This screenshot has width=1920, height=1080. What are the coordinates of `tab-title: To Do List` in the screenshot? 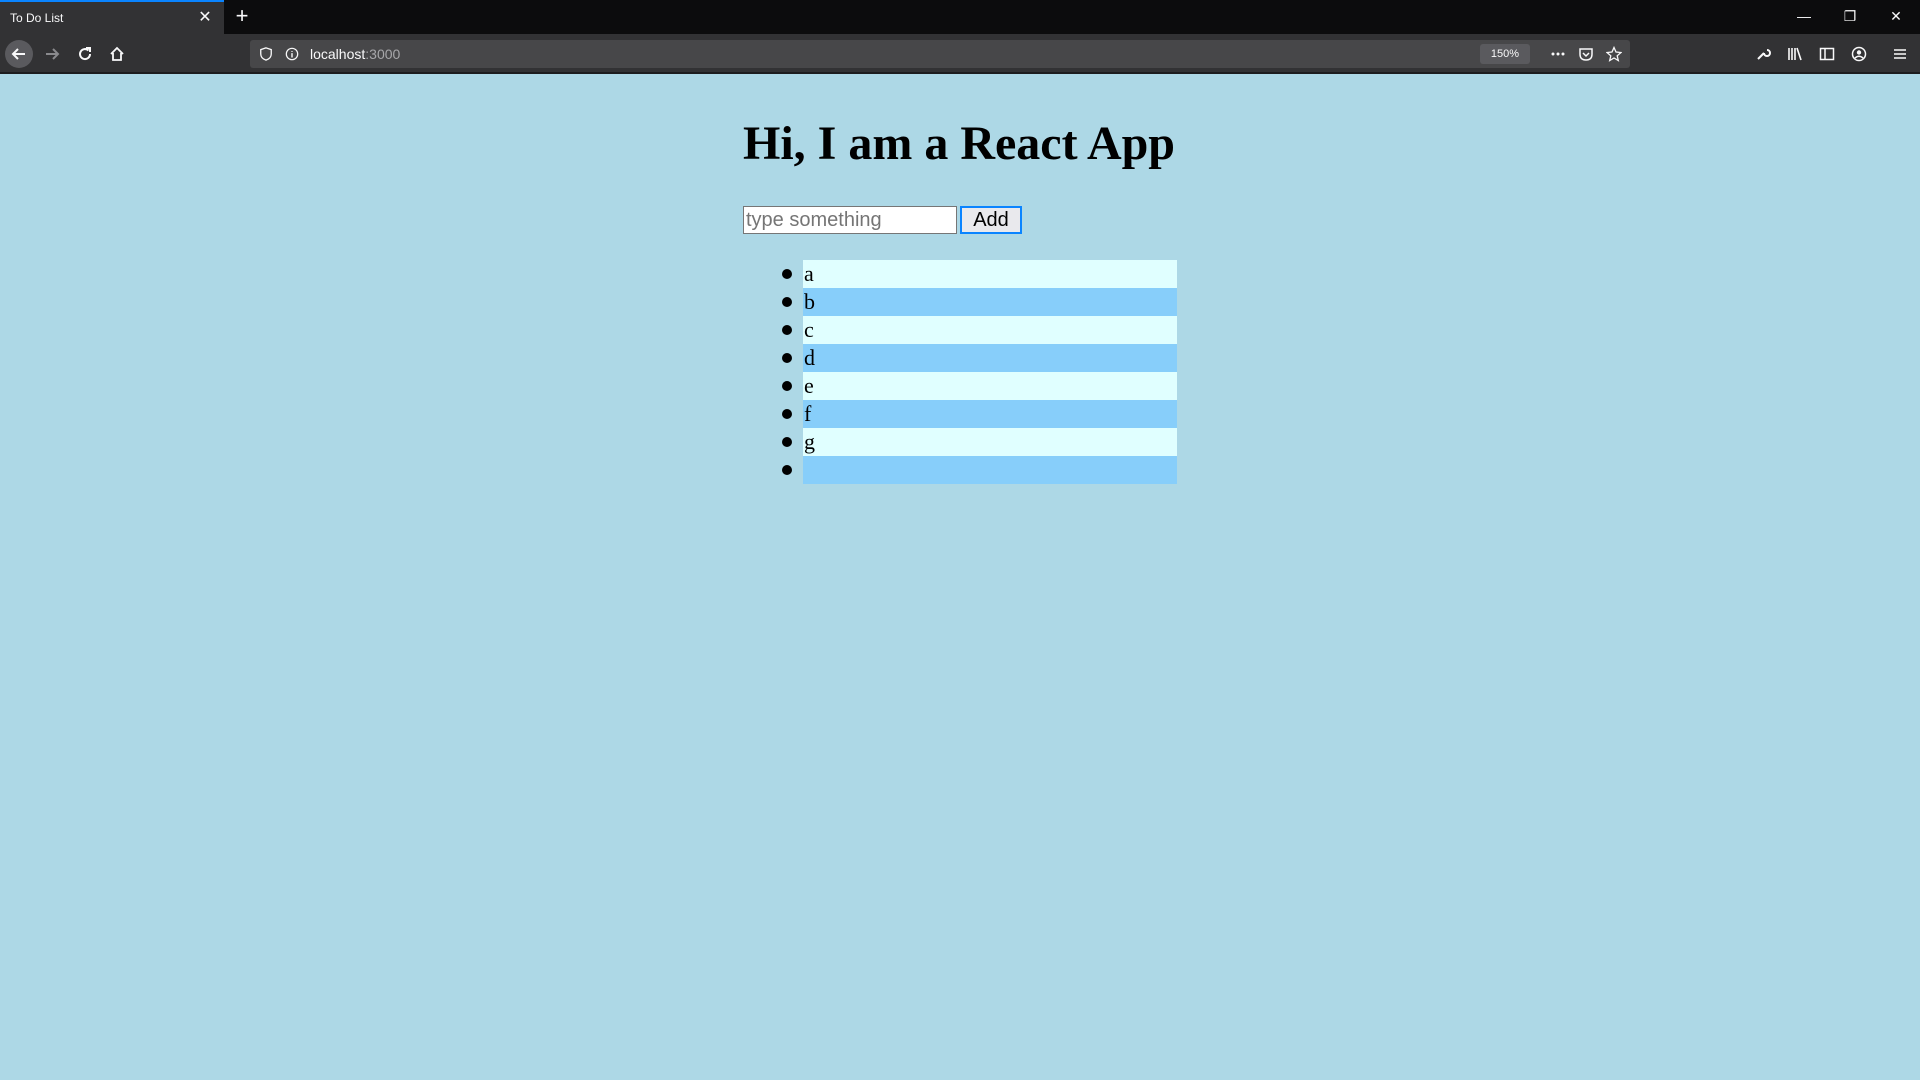 It's located at (37, 18).